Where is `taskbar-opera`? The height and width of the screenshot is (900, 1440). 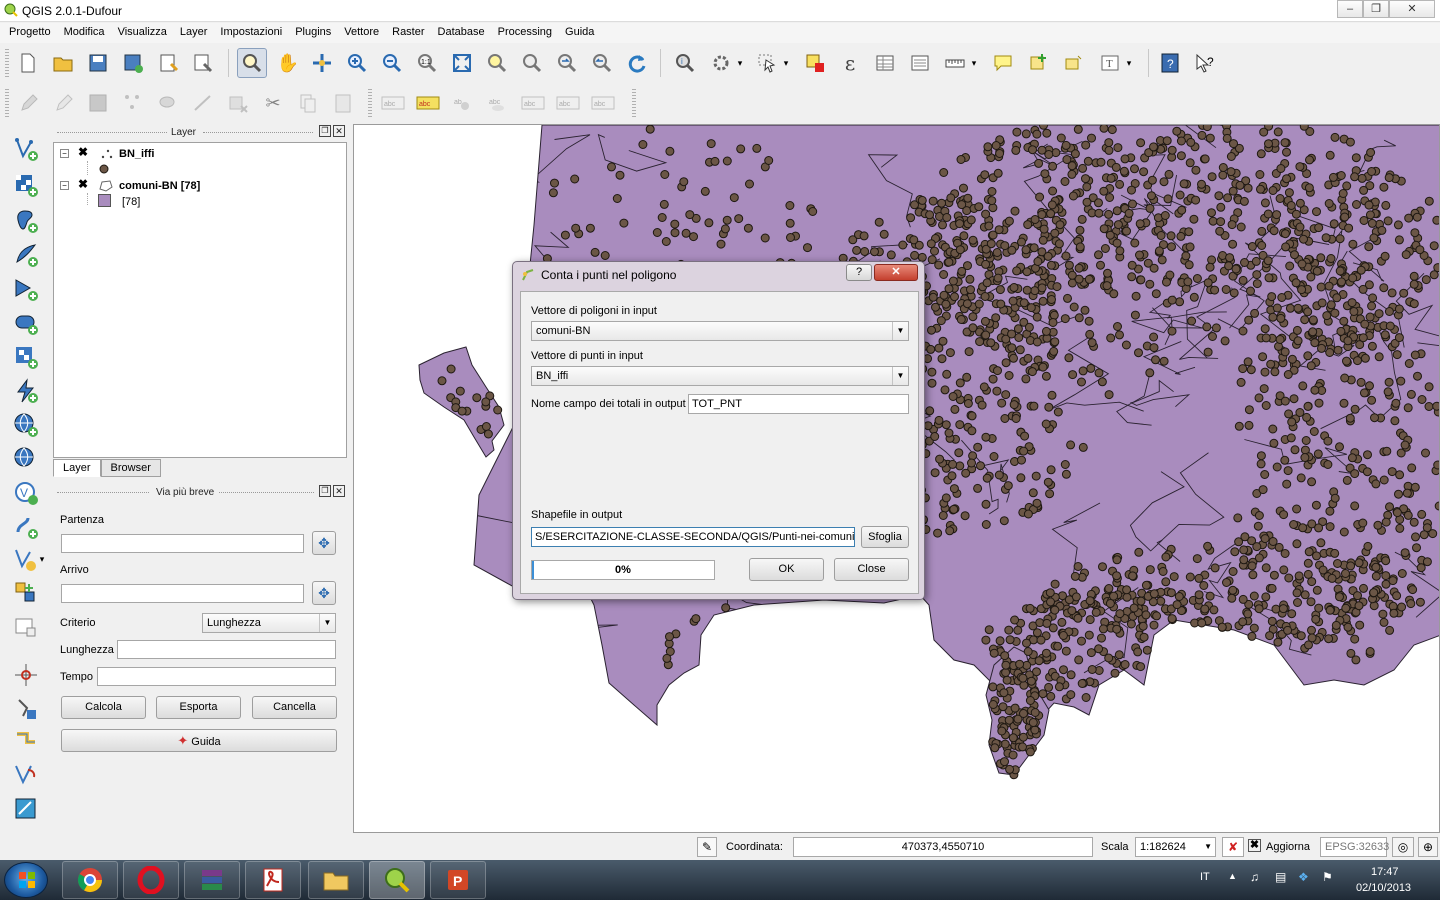 taskbar-opera is located at coordinates (151, 880).